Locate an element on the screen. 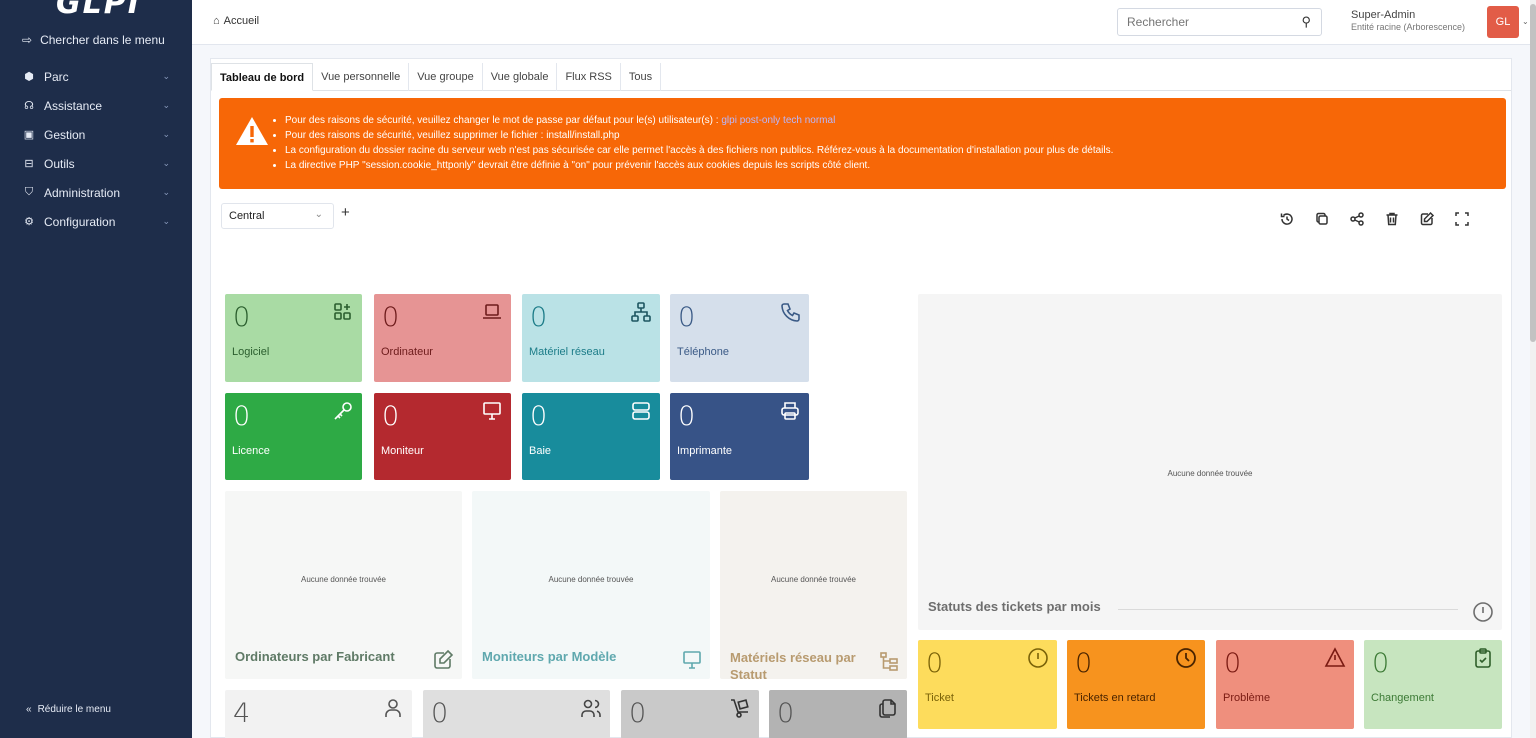 This screenshot has width=1536, height=738. card-documents: 0 is located at coordinates (838, 714).